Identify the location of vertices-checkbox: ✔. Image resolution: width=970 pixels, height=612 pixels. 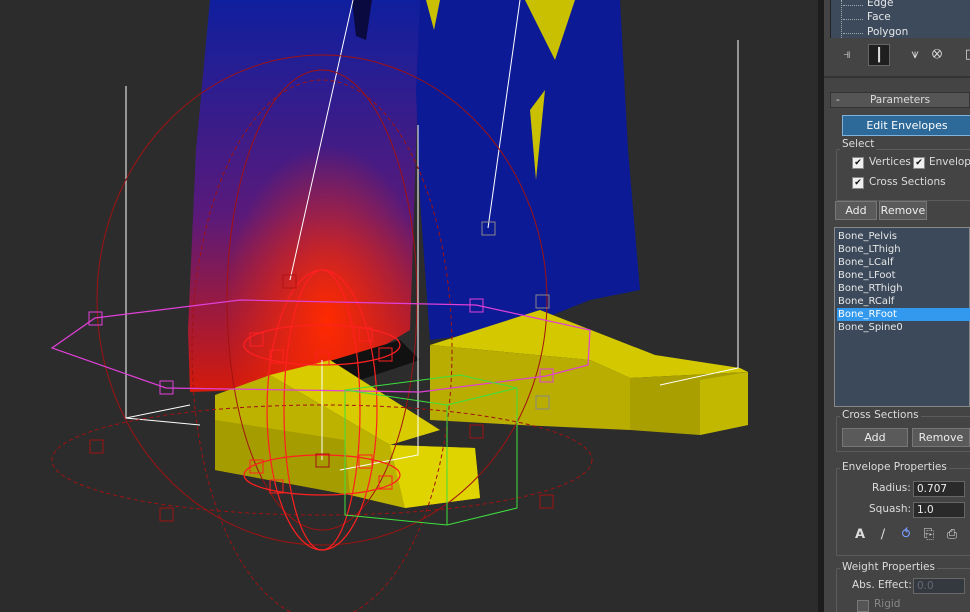
(858, 163).